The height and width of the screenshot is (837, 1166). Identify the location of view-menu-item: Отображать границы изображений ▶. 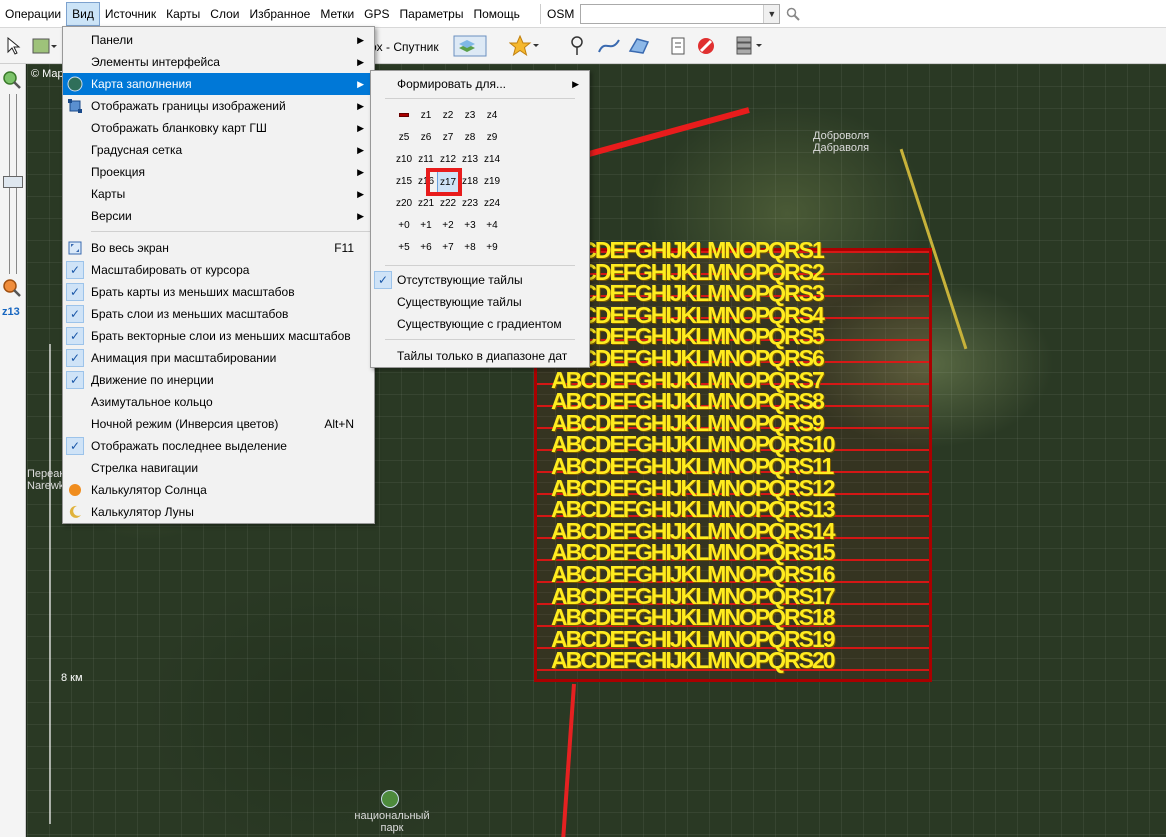
(218, 106).